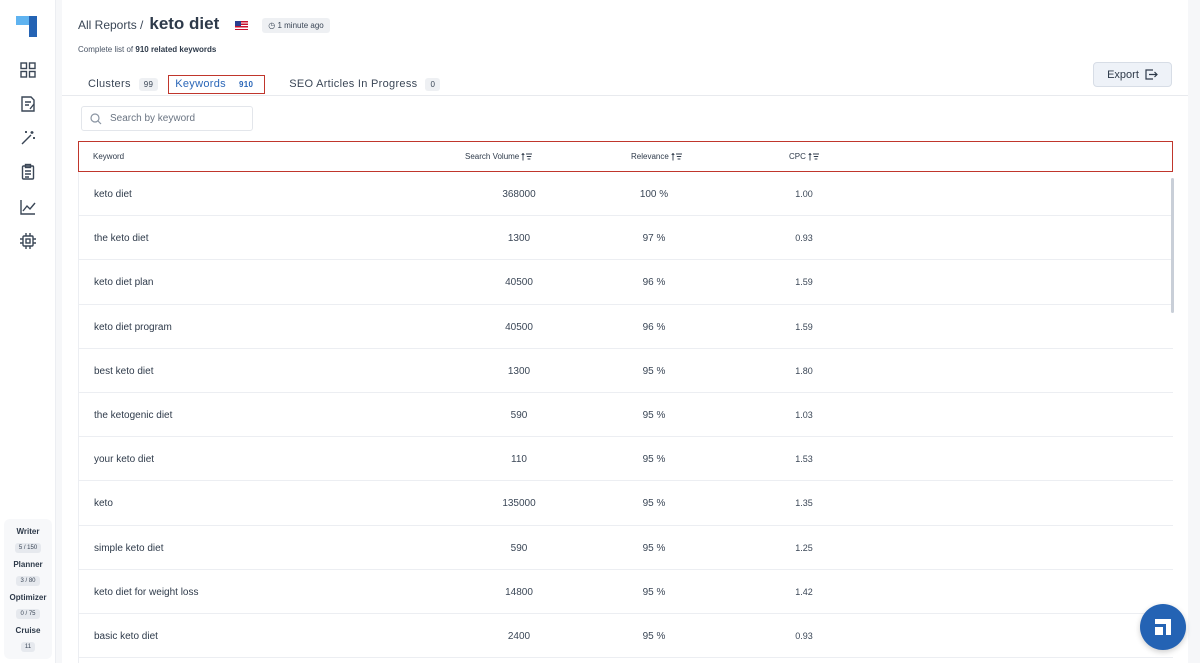 The width and height of the screenshot is (1200, 663). Describe the element at coordinates (625, 95) in the screenshot. I see `tabs-divider` at that location.